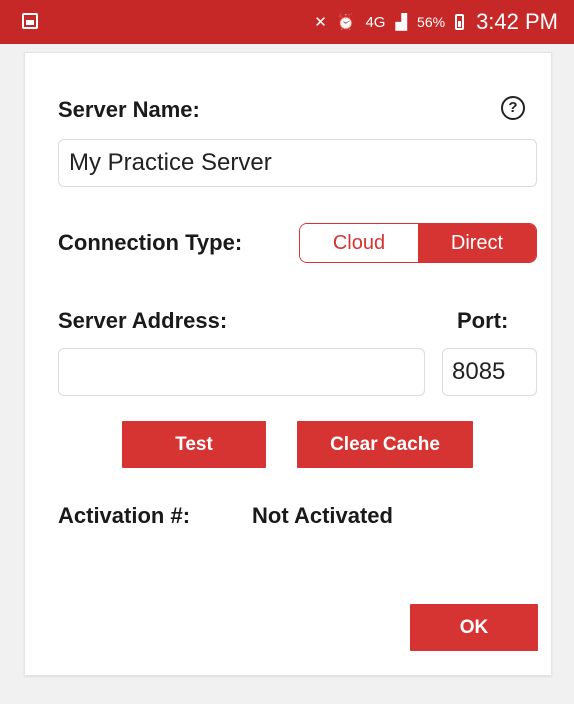 This screenshot has height=704, width=574. Describe the element at coordinates (483, 320) in the screenshot. I see `port-label: Port:` at that location.